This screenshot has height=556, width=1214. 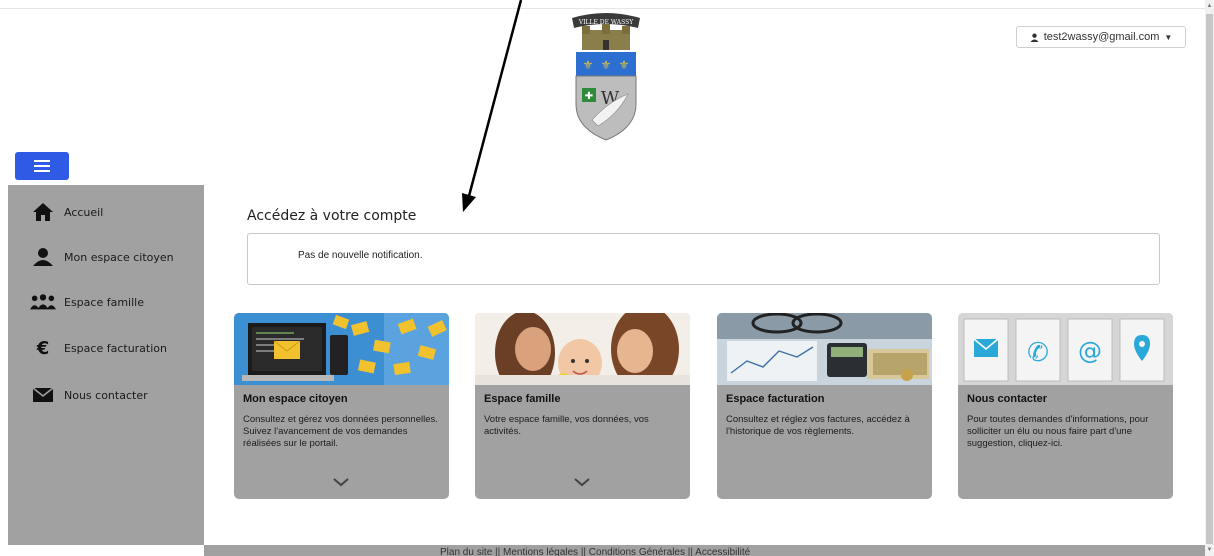 I want to click on hamburger-icon, so click(x=42, y=166).